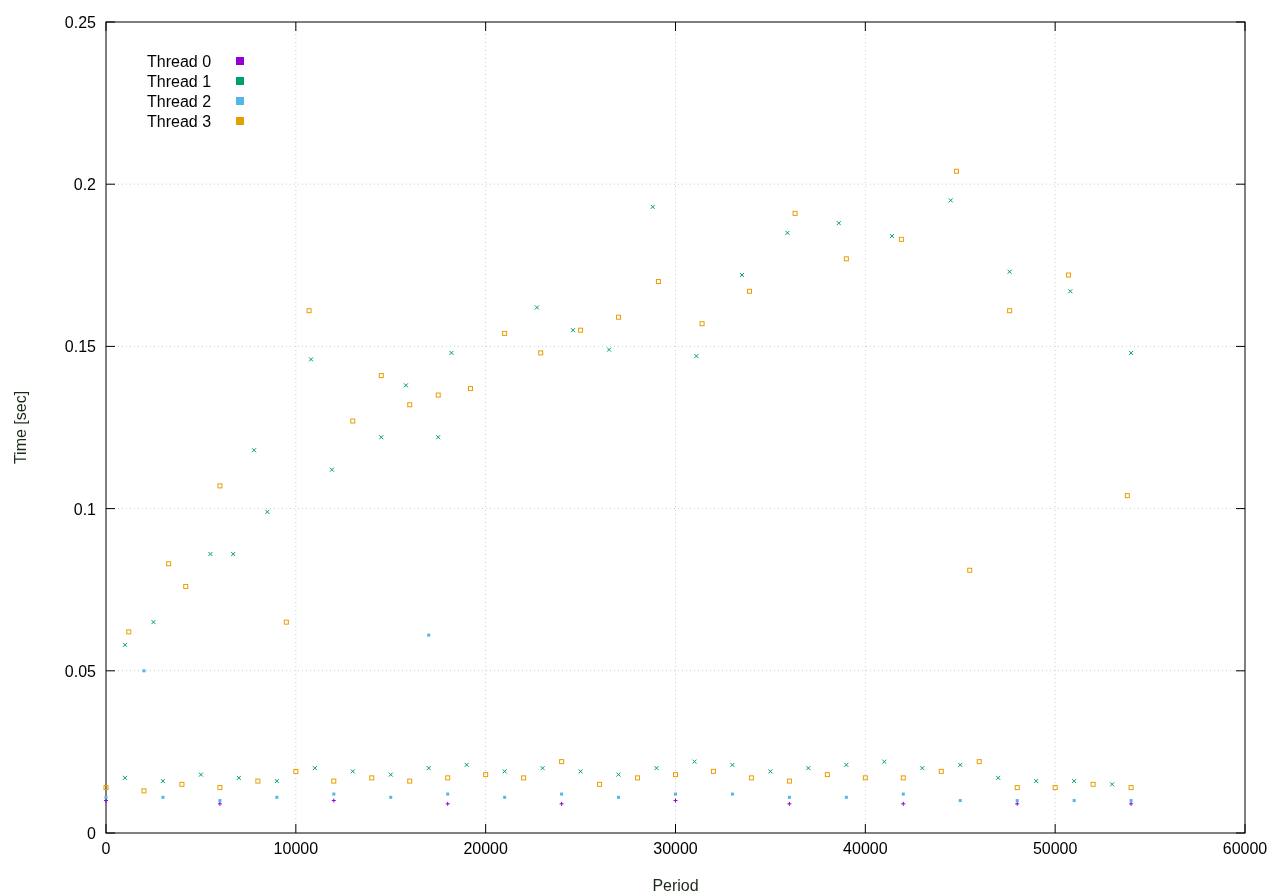  I want to click on legend-label: Thread 2, so click(179, 101).